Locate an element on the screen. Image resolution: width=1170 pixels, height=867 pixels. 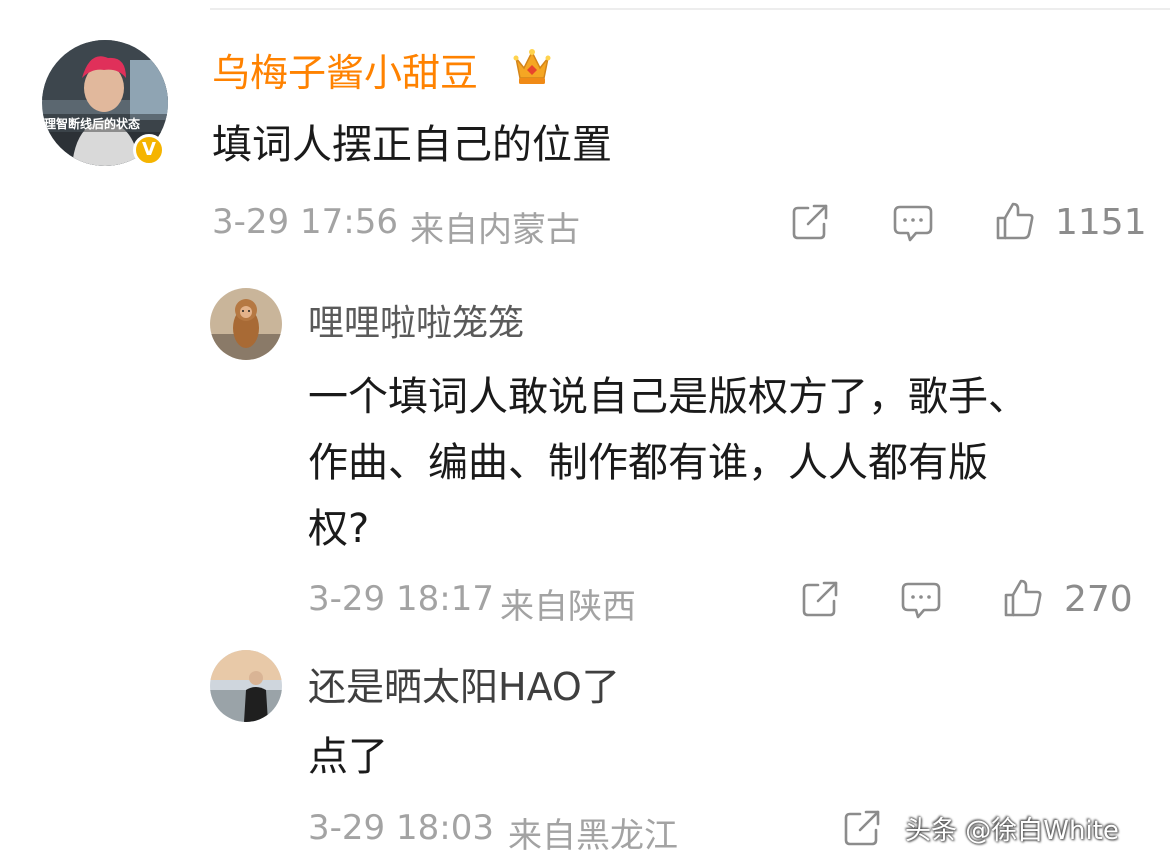
comment-text: 填词人摆正自己的位置 is located at coordinates (412, 145).